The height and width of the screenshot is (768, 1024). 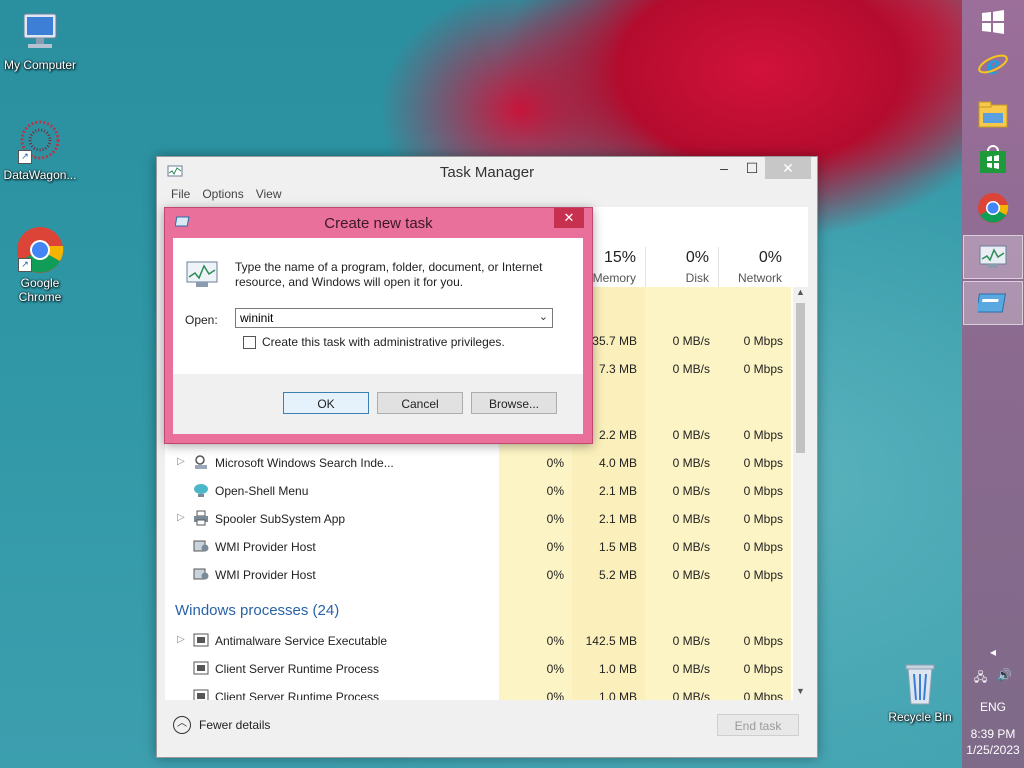 I want to click on close-button: ✕, so click(x=788, y=168).